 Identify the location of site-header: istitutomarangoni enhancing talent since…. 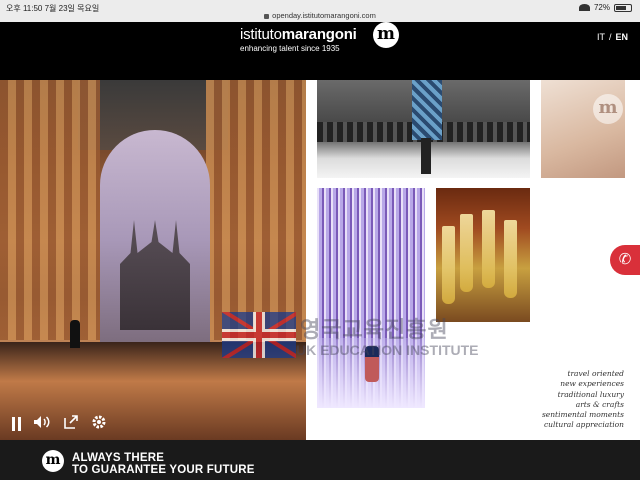
(320, 51).